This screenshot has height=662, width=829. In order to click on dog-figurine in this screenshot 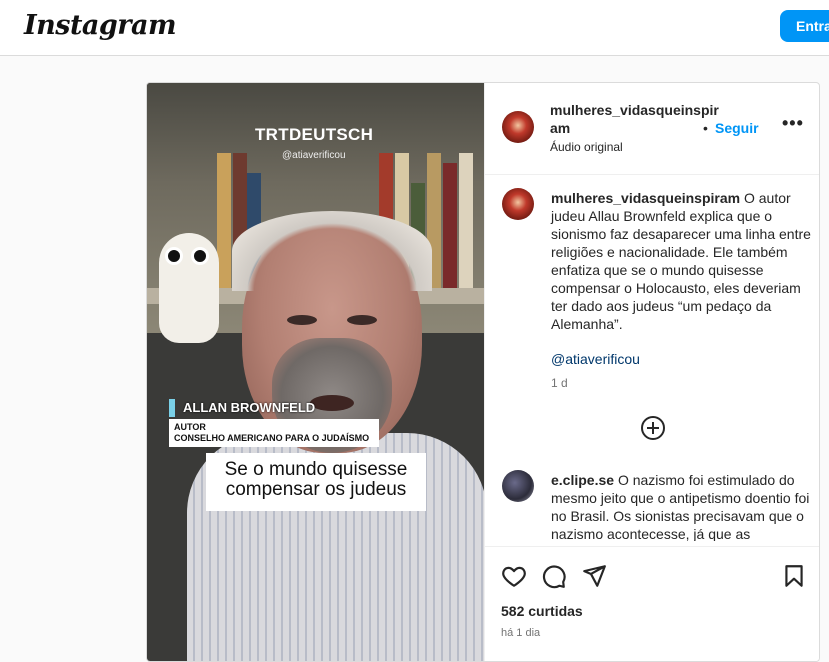, I will do `click(189, 288)`.